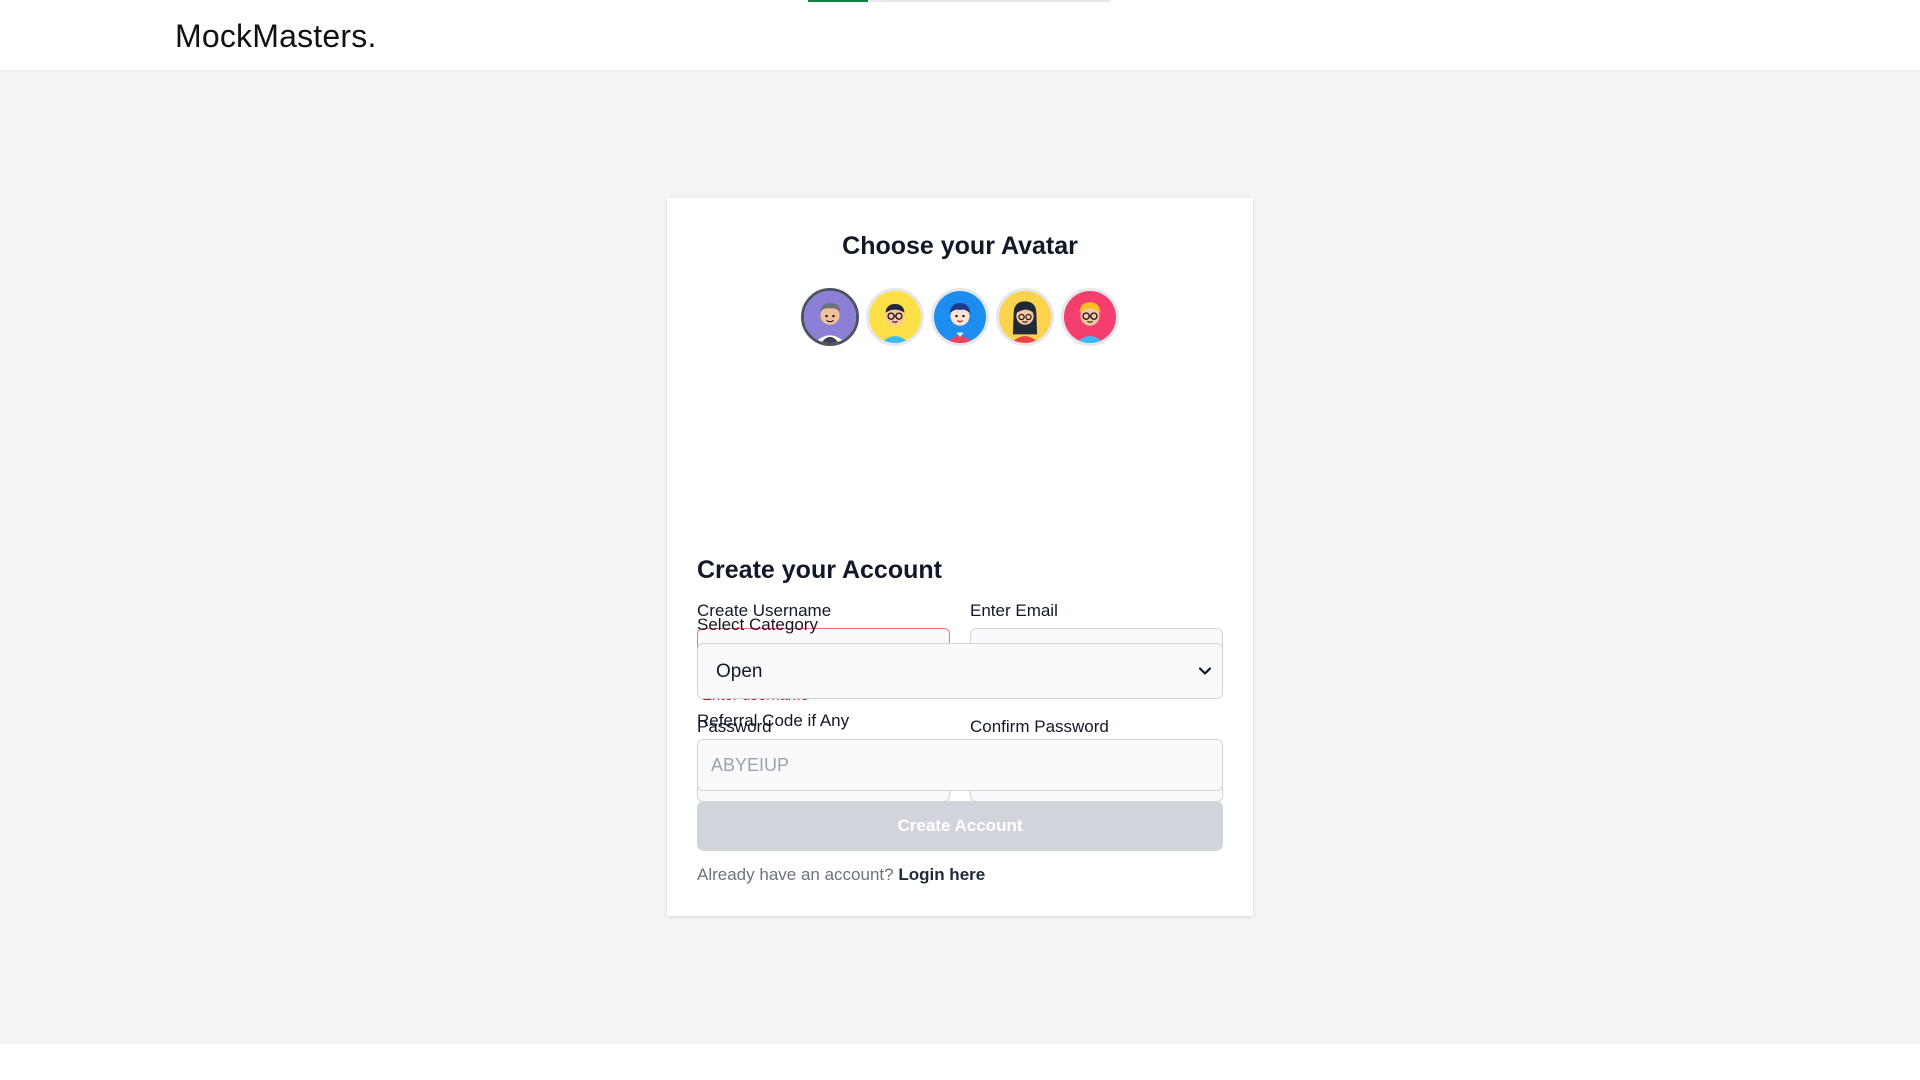 This screenshot has width=1920, height=1080. I want to click on avatar-picker, so click(960, 317).